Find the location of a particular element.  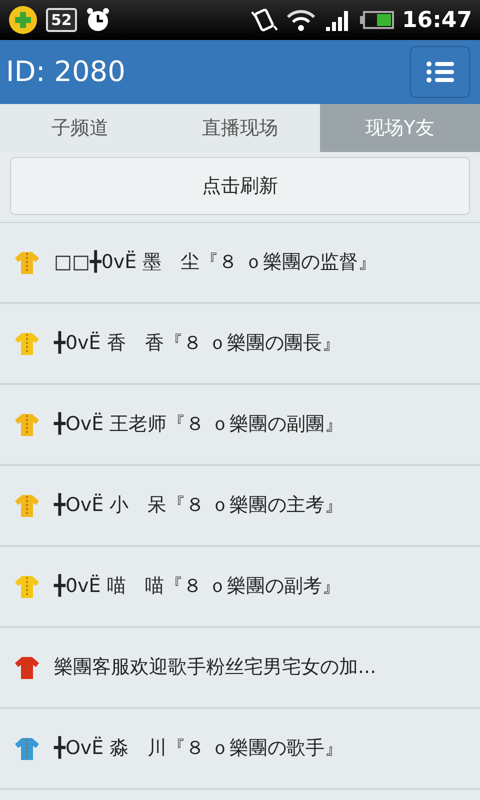

member-name: ╋OvË 小 呆『８ ｏ樂團の主考』 is located at coordinates (199, 505).